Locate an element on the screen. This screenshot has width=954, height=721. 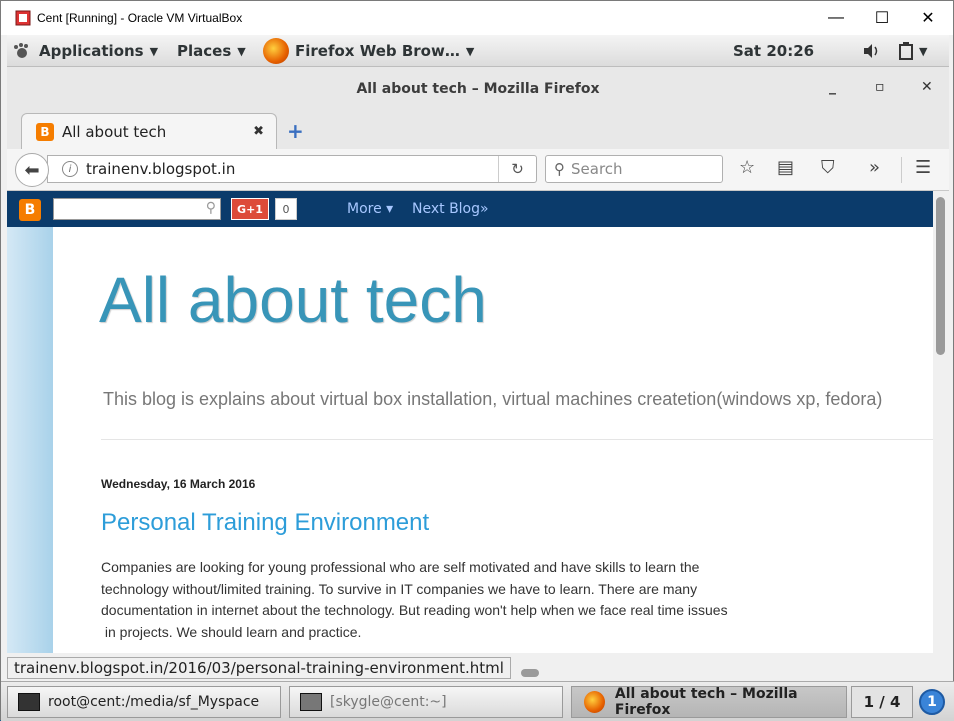
firefox-title-bar: All about tech – Mozilla Firefox _ ▫ ✕ is located at coordinates (478, 89).